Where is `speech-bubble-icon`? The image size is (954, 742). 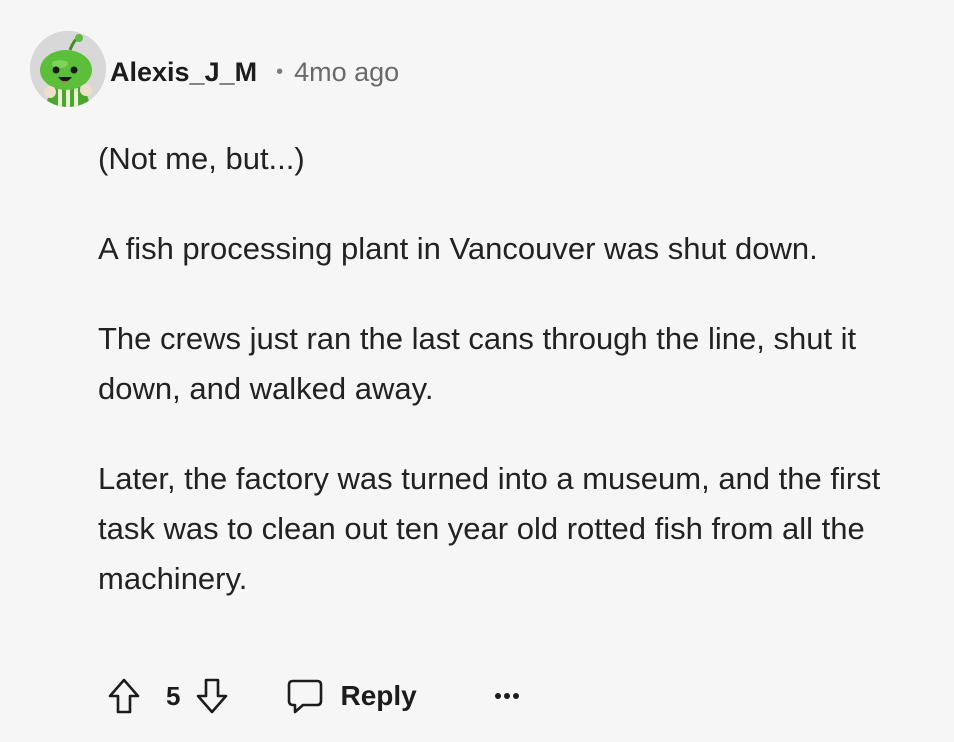 speech-bubble-icon is located at coordinates (305, 696).